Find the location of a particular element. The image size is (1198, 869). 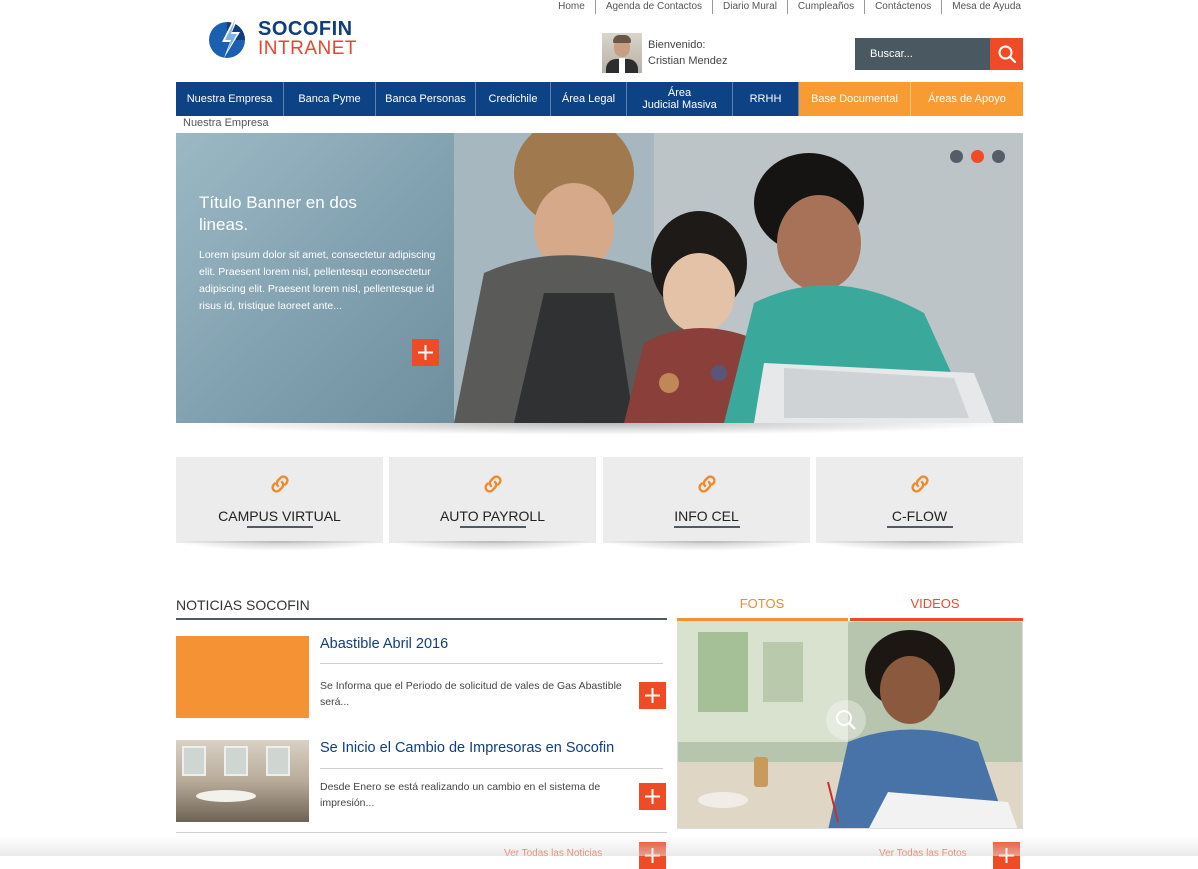

top-link-diario-mural: Diario Mural is located at coordinates (750, 7).